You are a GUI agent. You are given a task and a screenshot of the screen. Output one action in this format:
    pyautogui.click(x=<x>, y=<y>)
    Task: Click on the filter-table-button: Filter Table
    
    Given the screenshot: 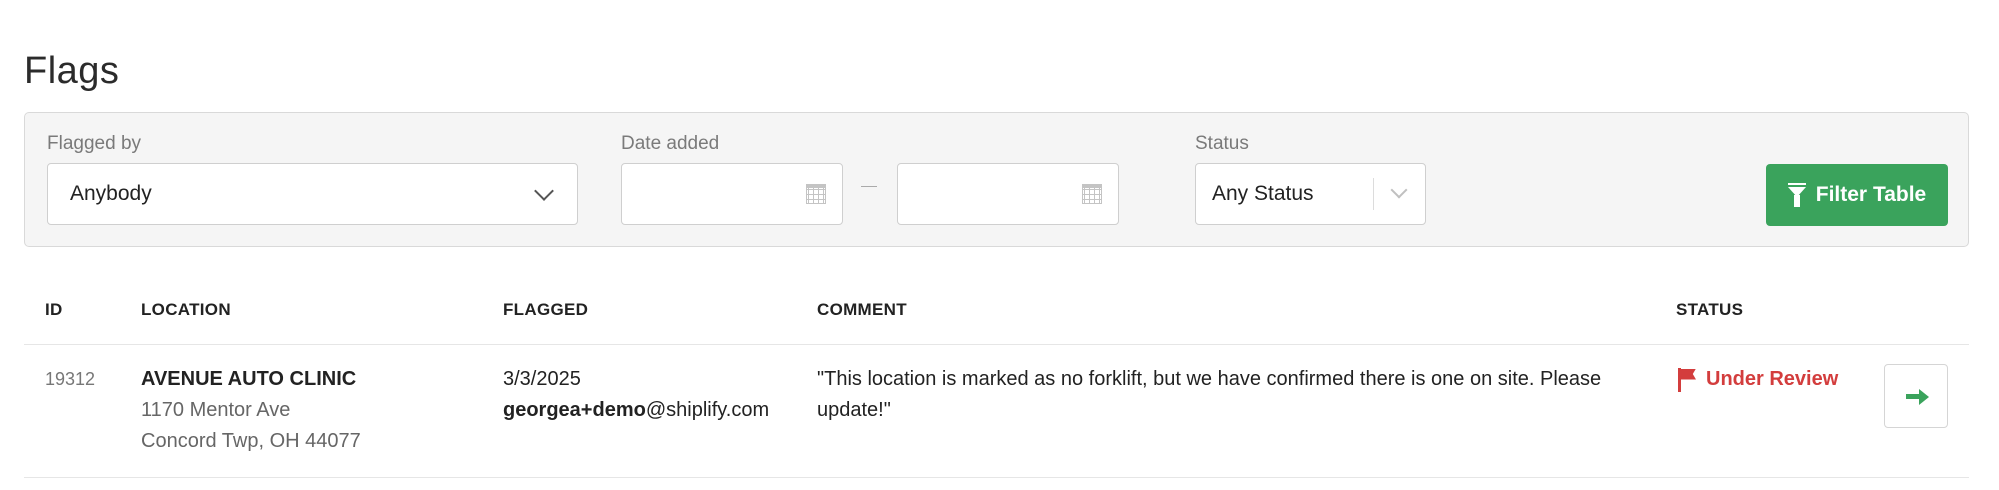 What is the action you would take?
    pyautogui.click(x=1857, y=195)
    